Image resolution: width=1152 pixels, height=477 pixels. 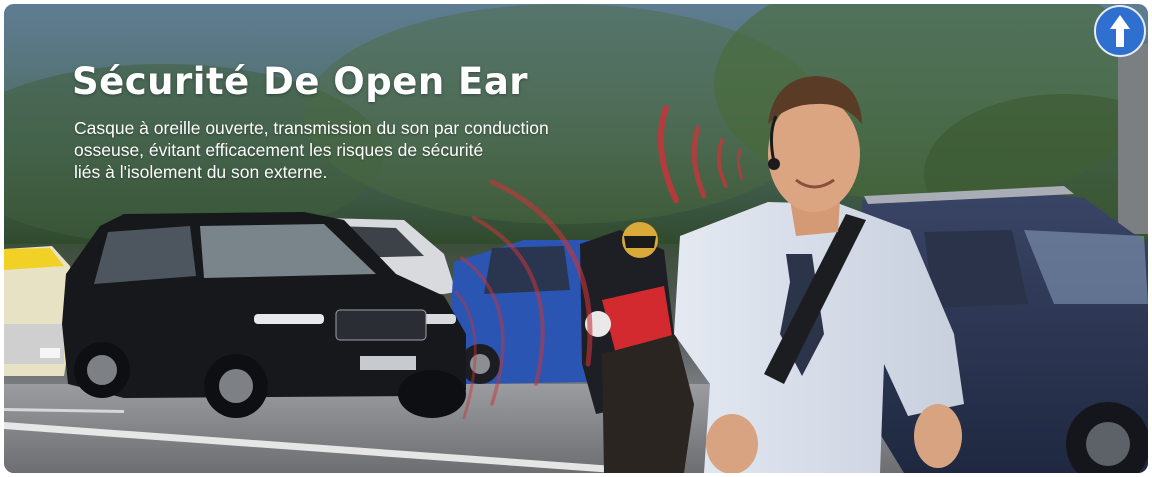 I want to click on description-line: liés à l'isolement du son externe., so click(x=201, y=172).